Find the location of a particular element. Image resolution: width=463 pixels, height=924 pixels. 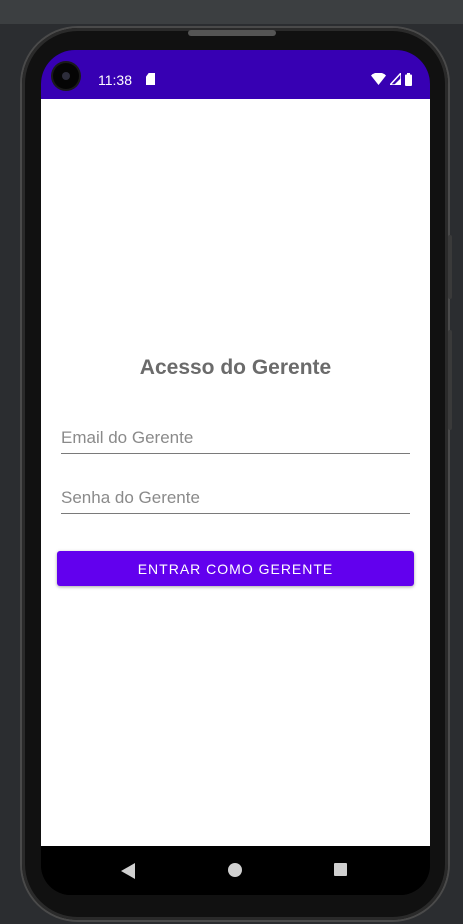

speaker-grille is located at coordinates (232, 33).